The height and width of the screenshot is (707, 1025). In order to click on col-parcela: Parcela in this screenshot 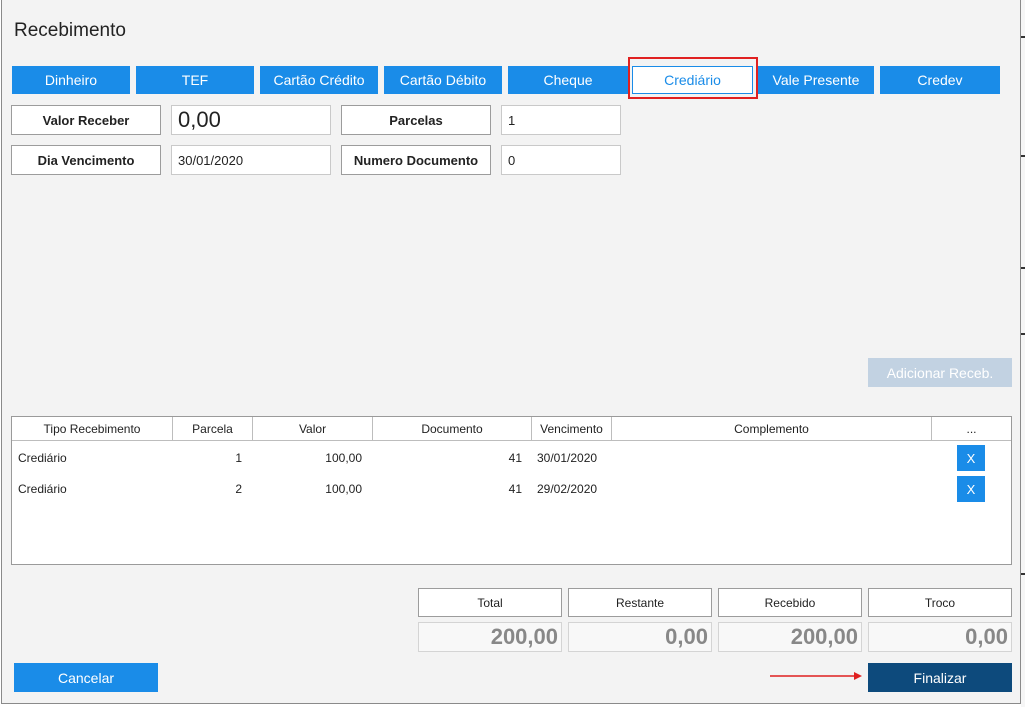, I will do `click(213, 428)`.